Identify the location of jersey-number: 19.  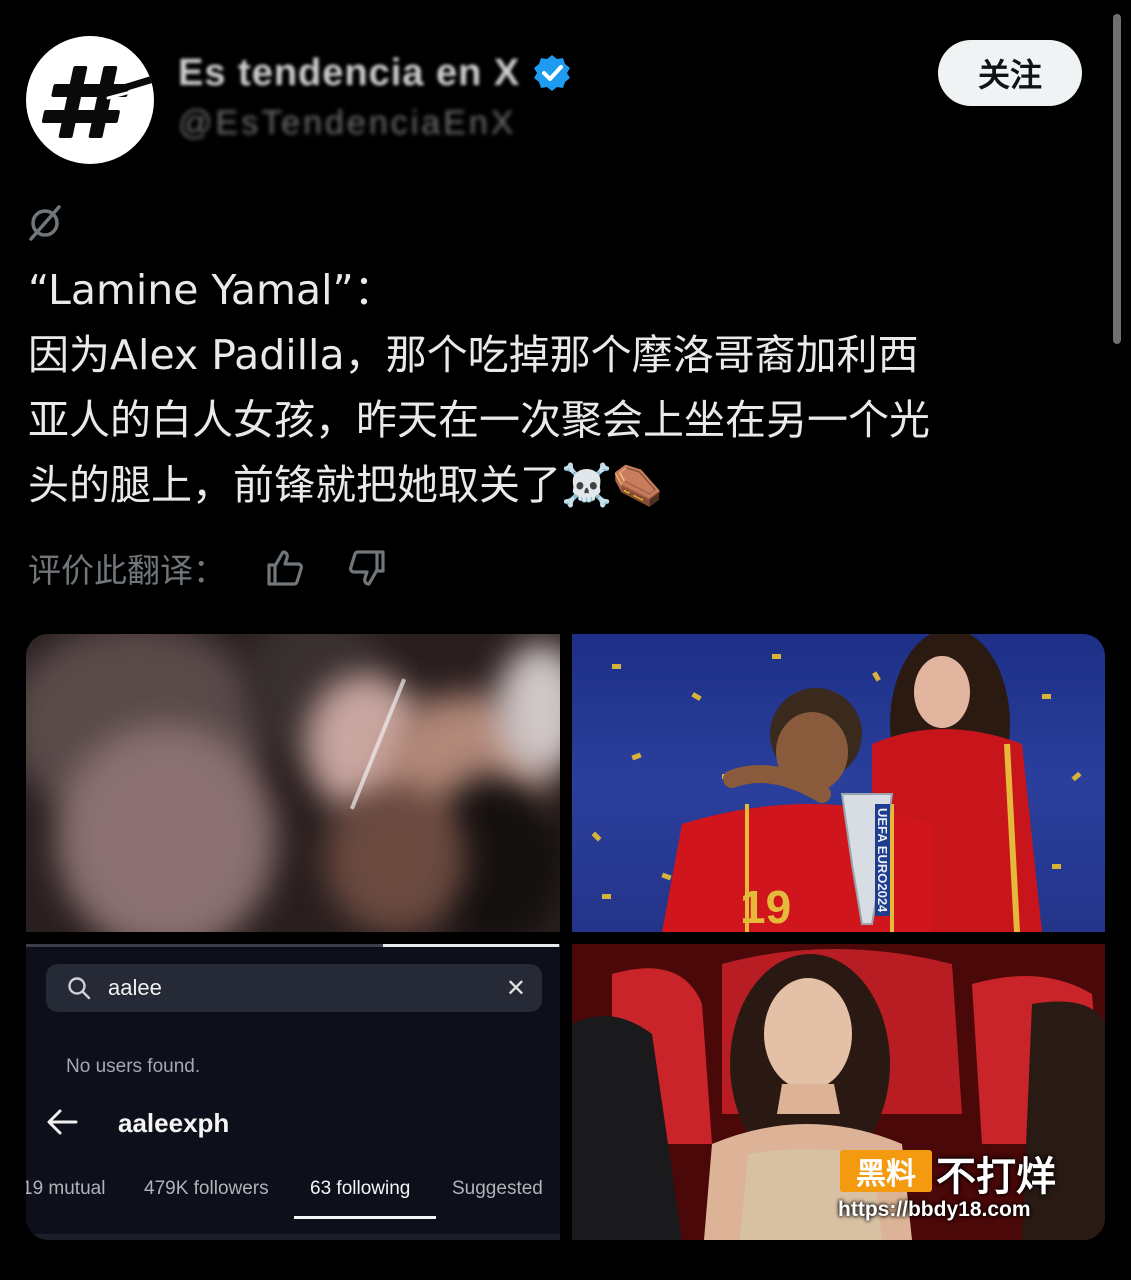
(766, 906).